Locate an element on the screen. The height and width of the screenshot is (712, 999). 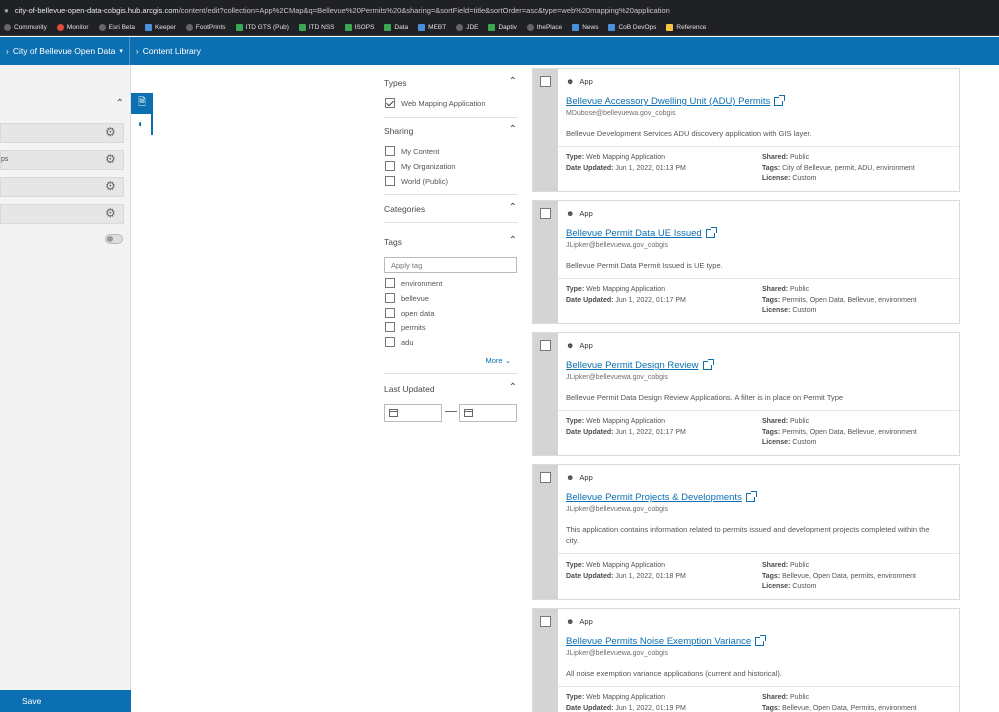
bookmark: JDE is located at coordinates (467, 27).